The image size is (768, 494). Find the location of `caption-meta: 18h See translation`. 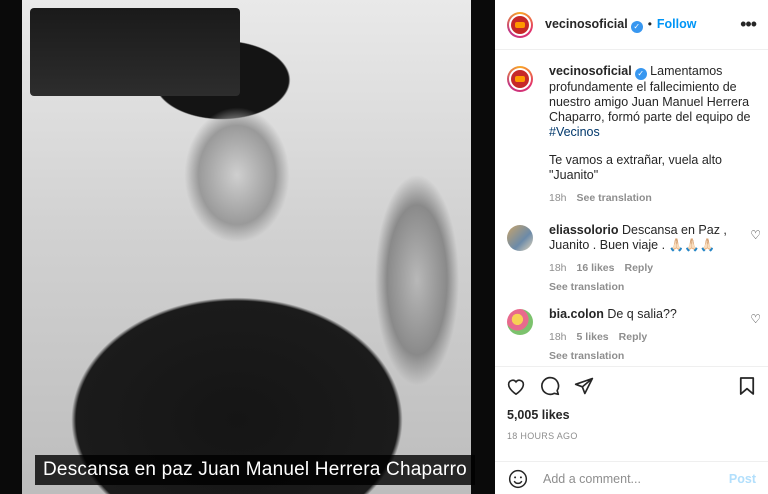

caption-meta: 18h See translation is located at coordinates (656, 198).